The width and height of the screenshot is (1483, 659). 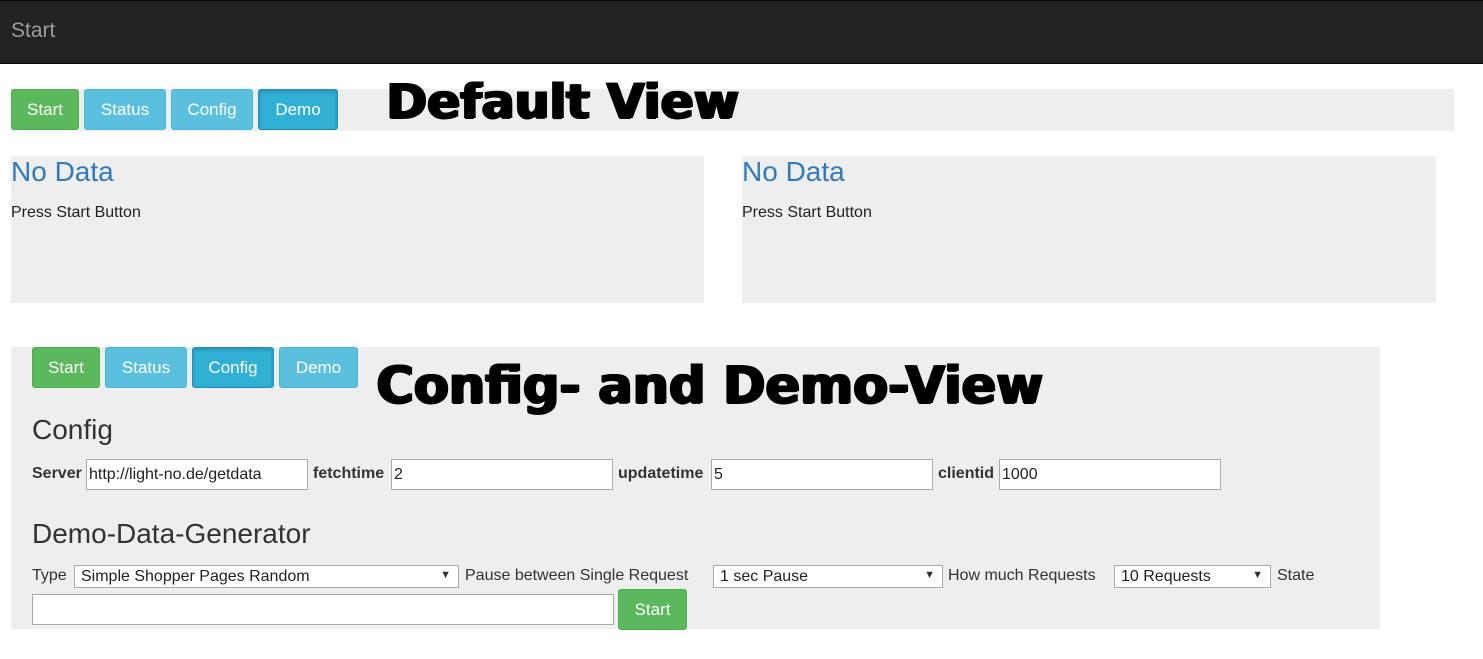 I want to click on no-data-text-right: Press Start Button, so click(x=807, y=212).